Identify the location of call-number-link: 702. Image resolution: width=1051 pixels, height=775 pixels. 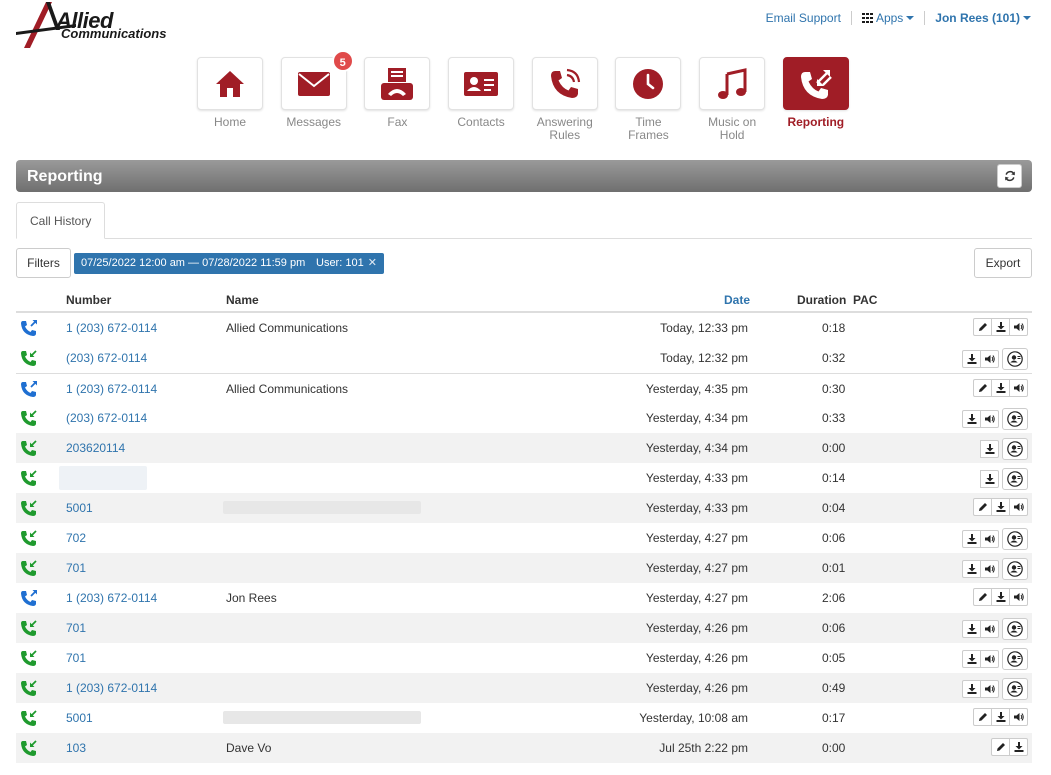
(76, 538).